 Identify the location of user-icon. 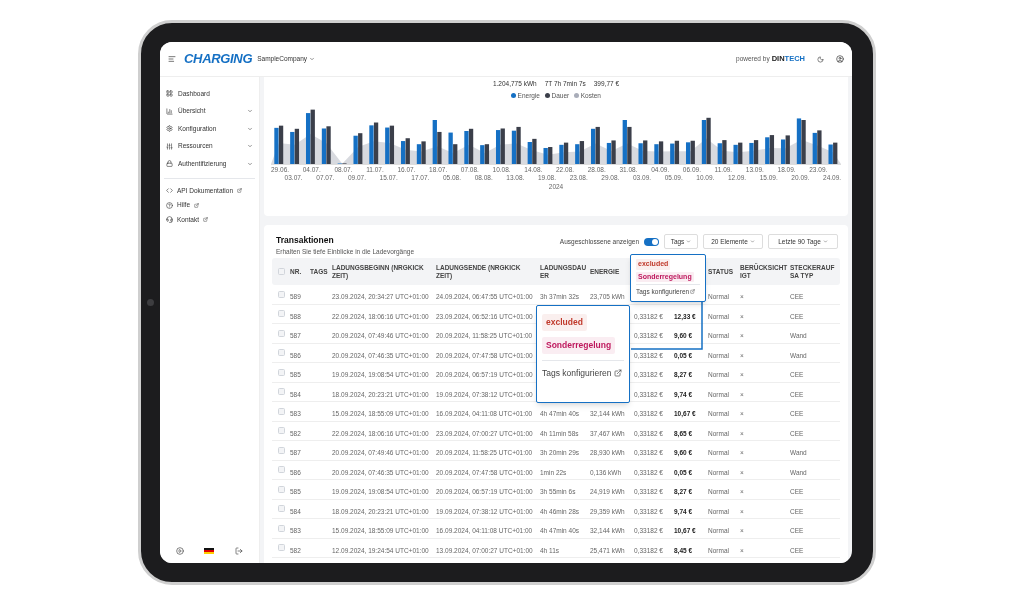
(840, 59).